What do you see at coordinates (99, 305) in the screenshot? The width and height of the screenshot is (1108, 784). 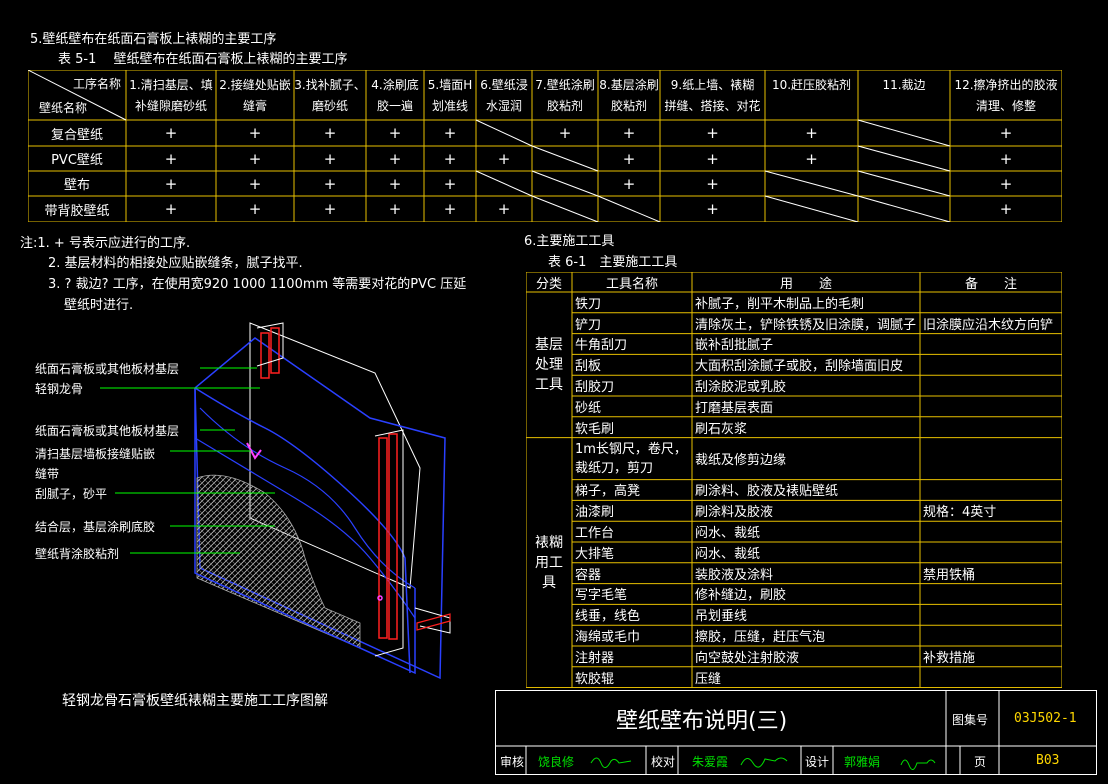 I see `note-line-4: 壁纸时进行.` at bounding box center [99, 305].